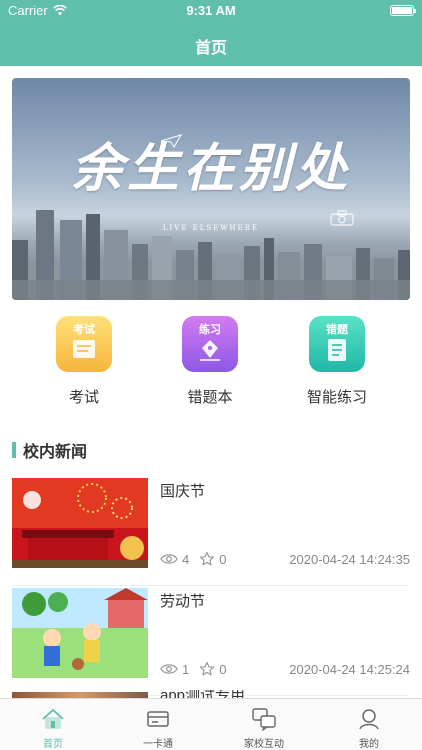  What do you see at coordinates (183, 601) in the screenshot?
I see `news-title: 劳动节` at bounding box center [183, 601].